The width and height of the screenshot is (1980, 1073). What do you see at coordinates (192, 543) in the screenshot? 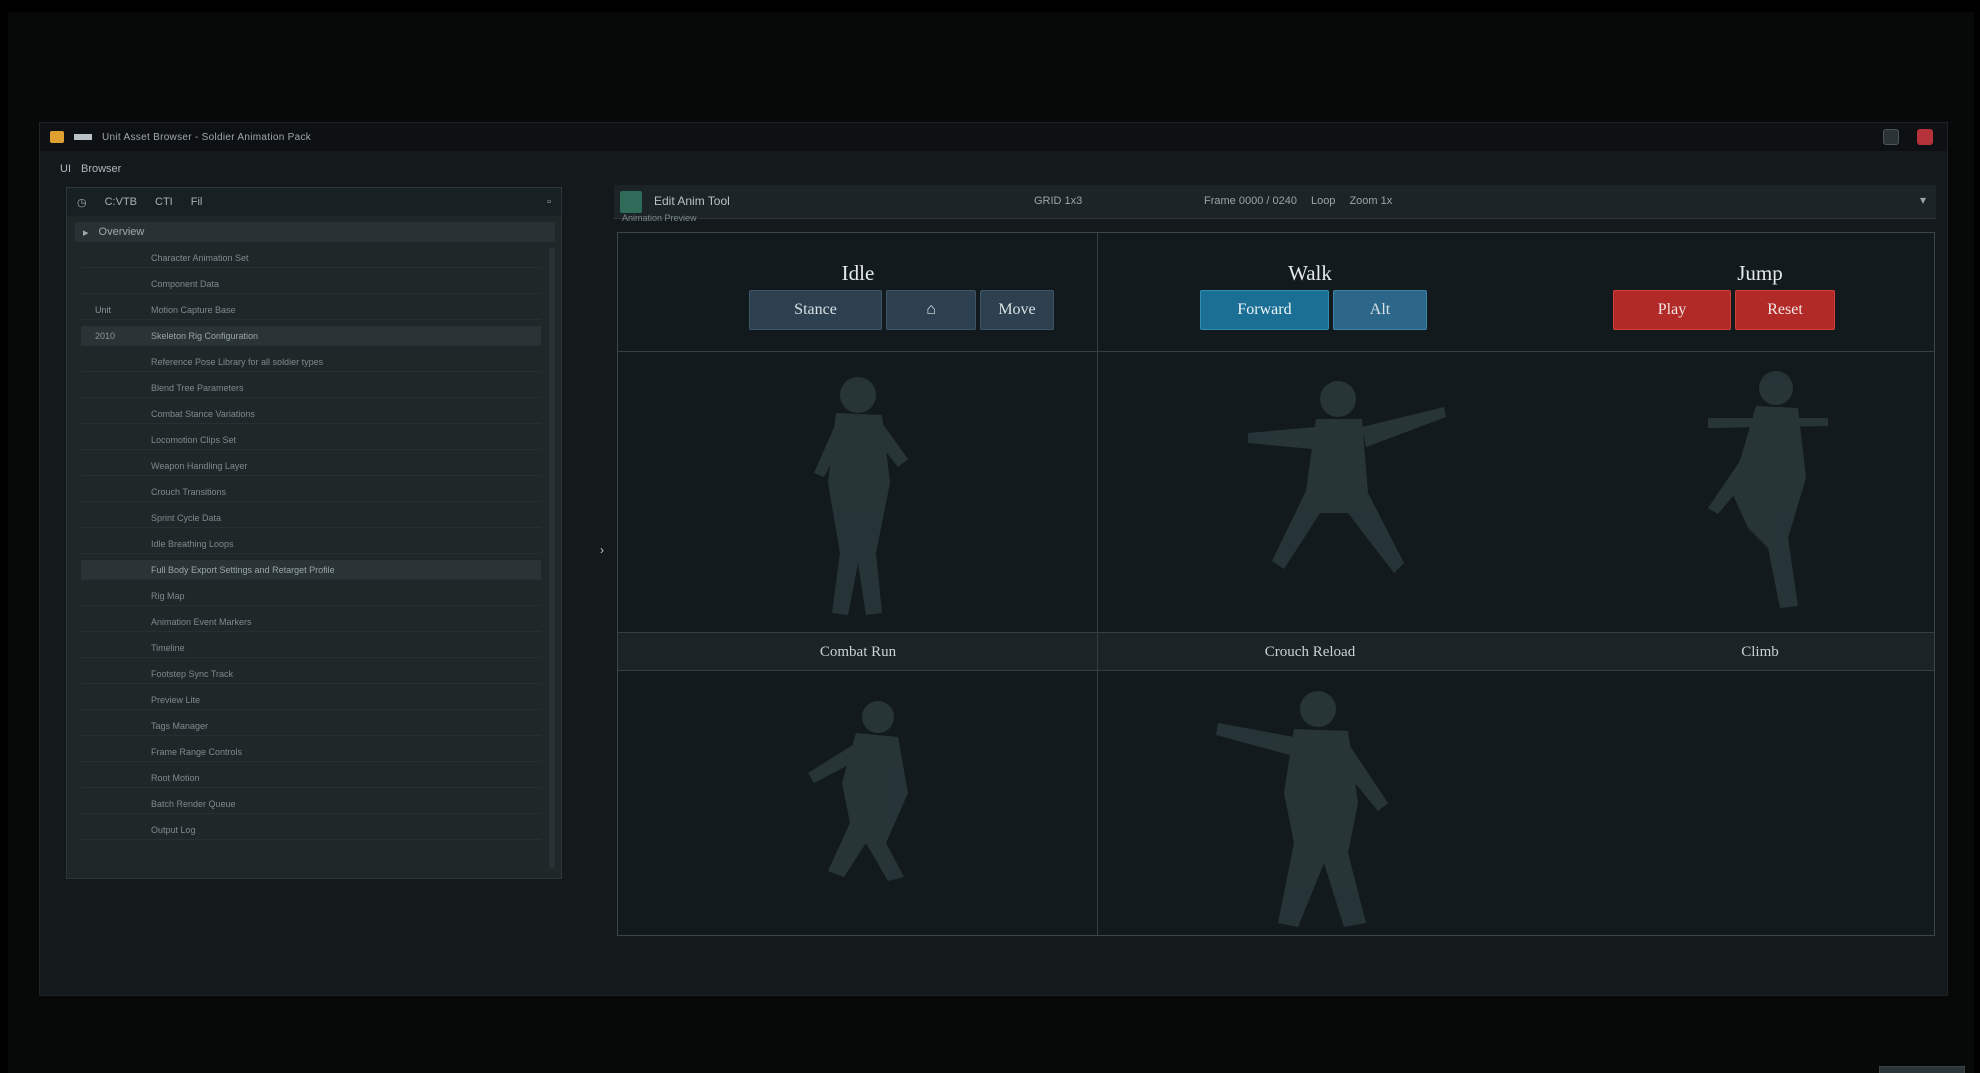
I see `list-item-label: Idle Breathing Loops` at bounding box center [192, 543].